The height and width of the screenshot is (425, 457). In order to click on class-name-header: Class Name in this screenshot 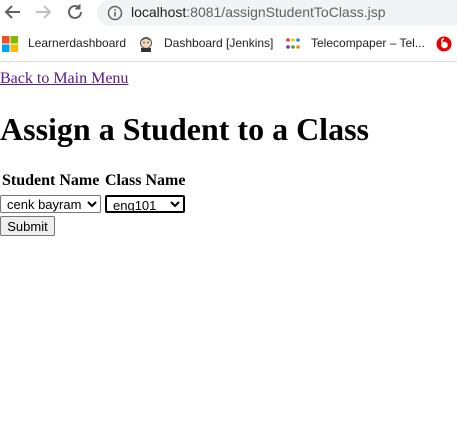, I will do `click(145, 180)`.